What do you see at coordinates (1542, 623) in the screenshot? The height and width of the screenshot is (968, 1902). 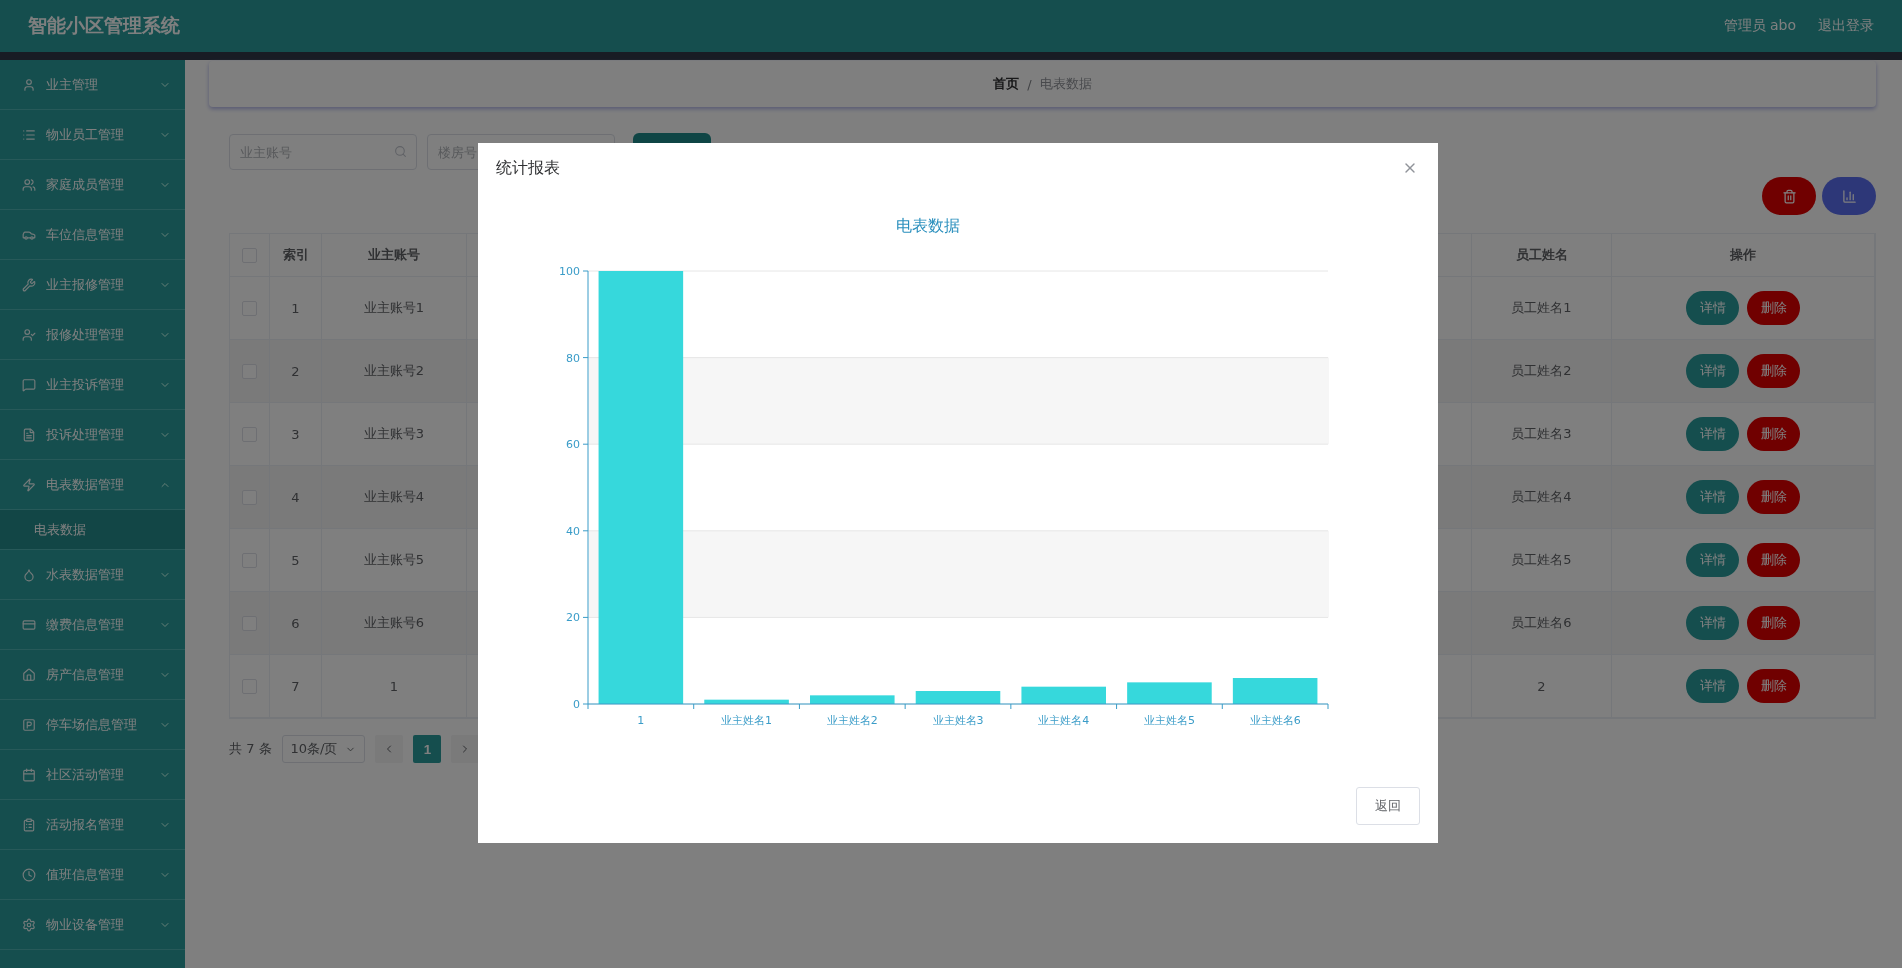 I see `table-cell: 员工姓名6` at bounding box center [1542, 623].